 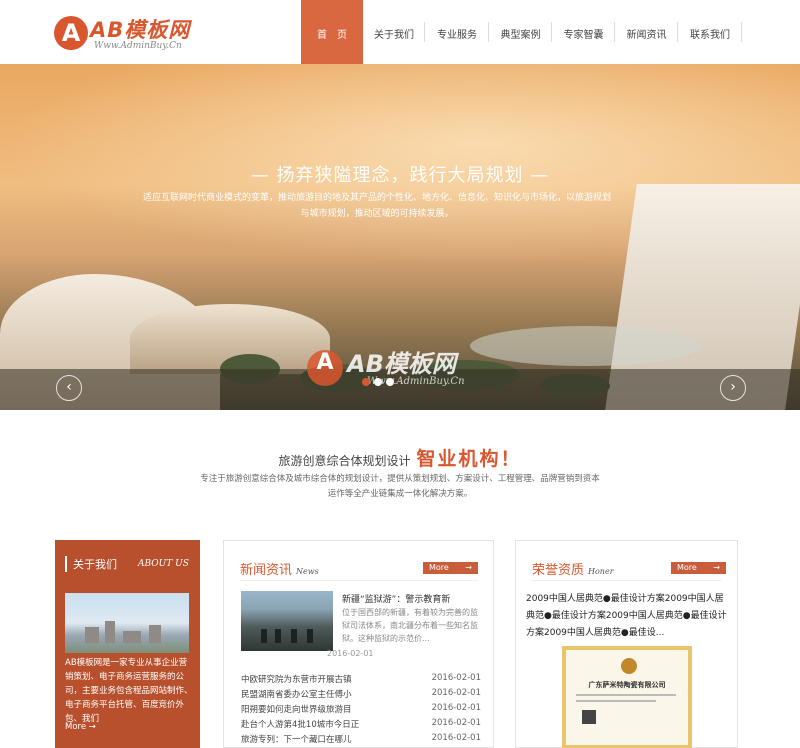 I want to click on honor-title: 荣誉资质, so click(x=558, y=570).